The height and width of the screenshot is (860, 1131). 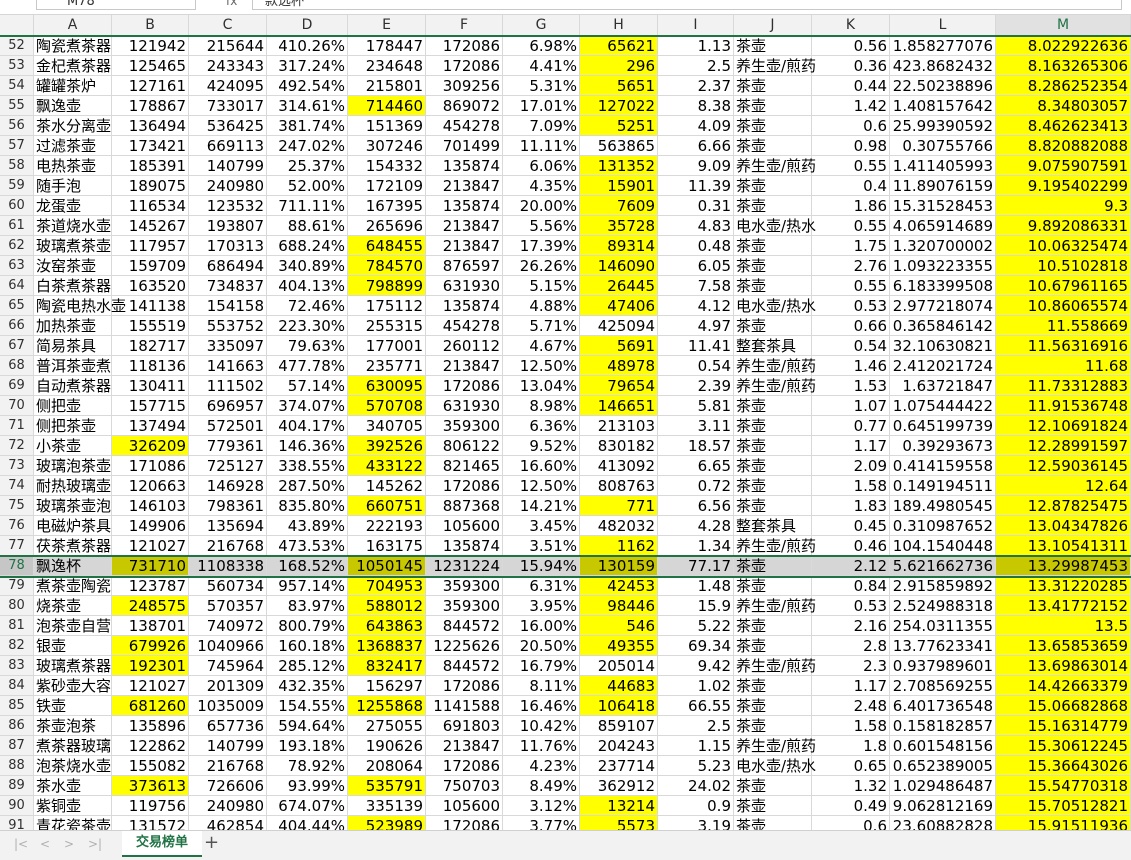 I want to click on cell-j80: 养生壶/煎药, so click(x=775, y=606).